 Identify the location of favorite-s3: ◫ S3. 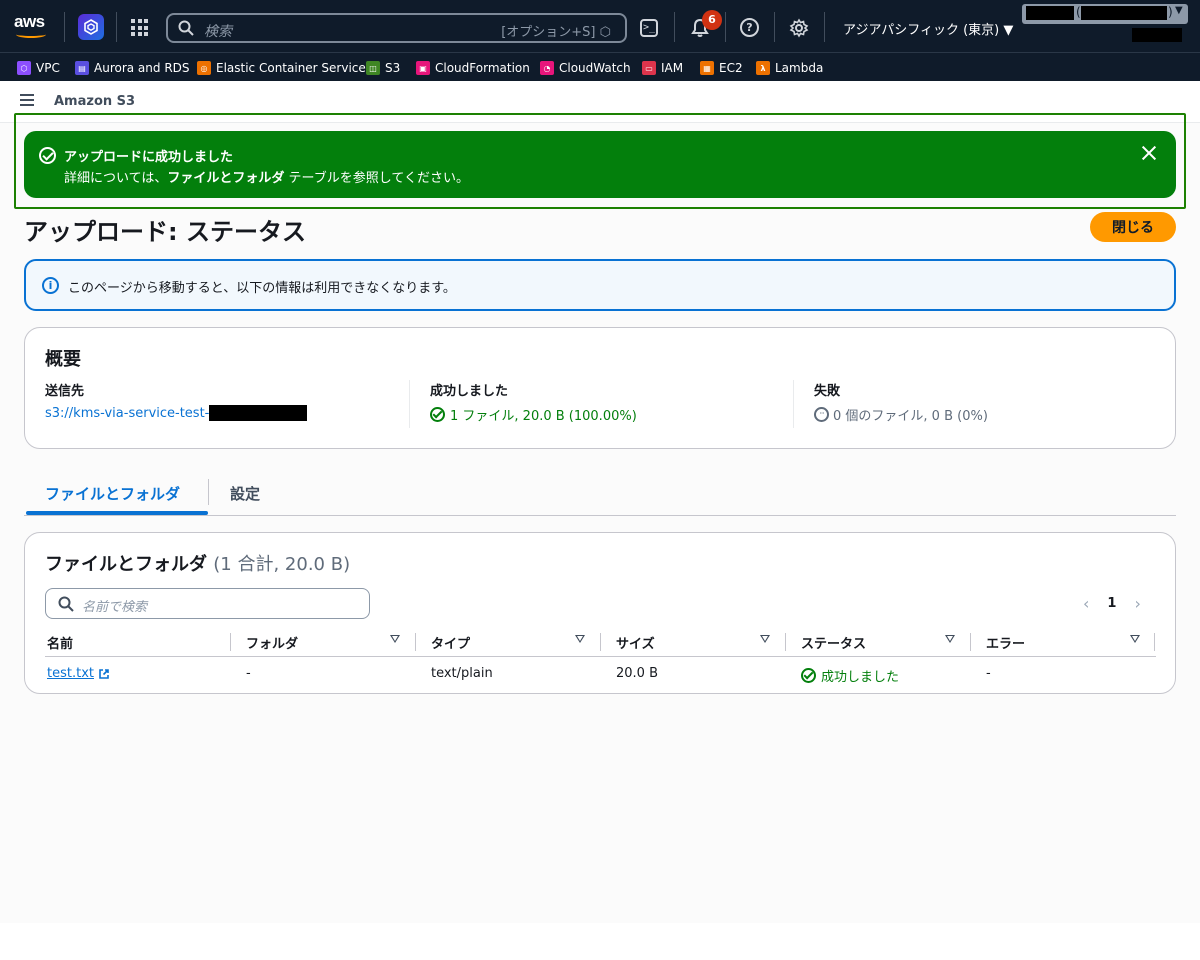
(383, 68).